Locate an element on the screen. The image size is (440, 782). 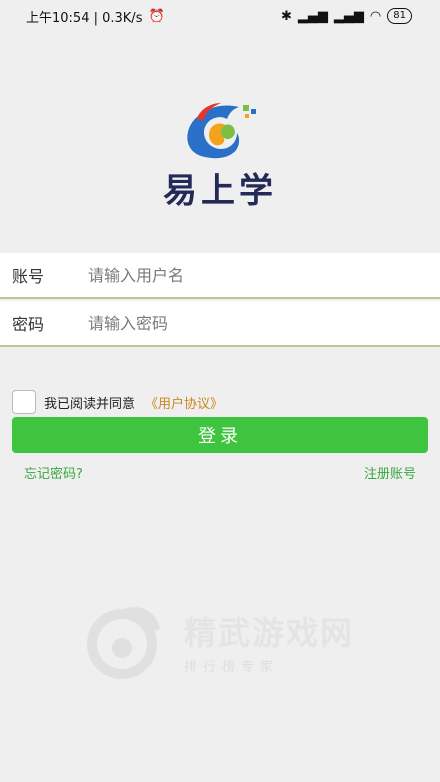
app-logo-icon is located at coordinates (221, 131).